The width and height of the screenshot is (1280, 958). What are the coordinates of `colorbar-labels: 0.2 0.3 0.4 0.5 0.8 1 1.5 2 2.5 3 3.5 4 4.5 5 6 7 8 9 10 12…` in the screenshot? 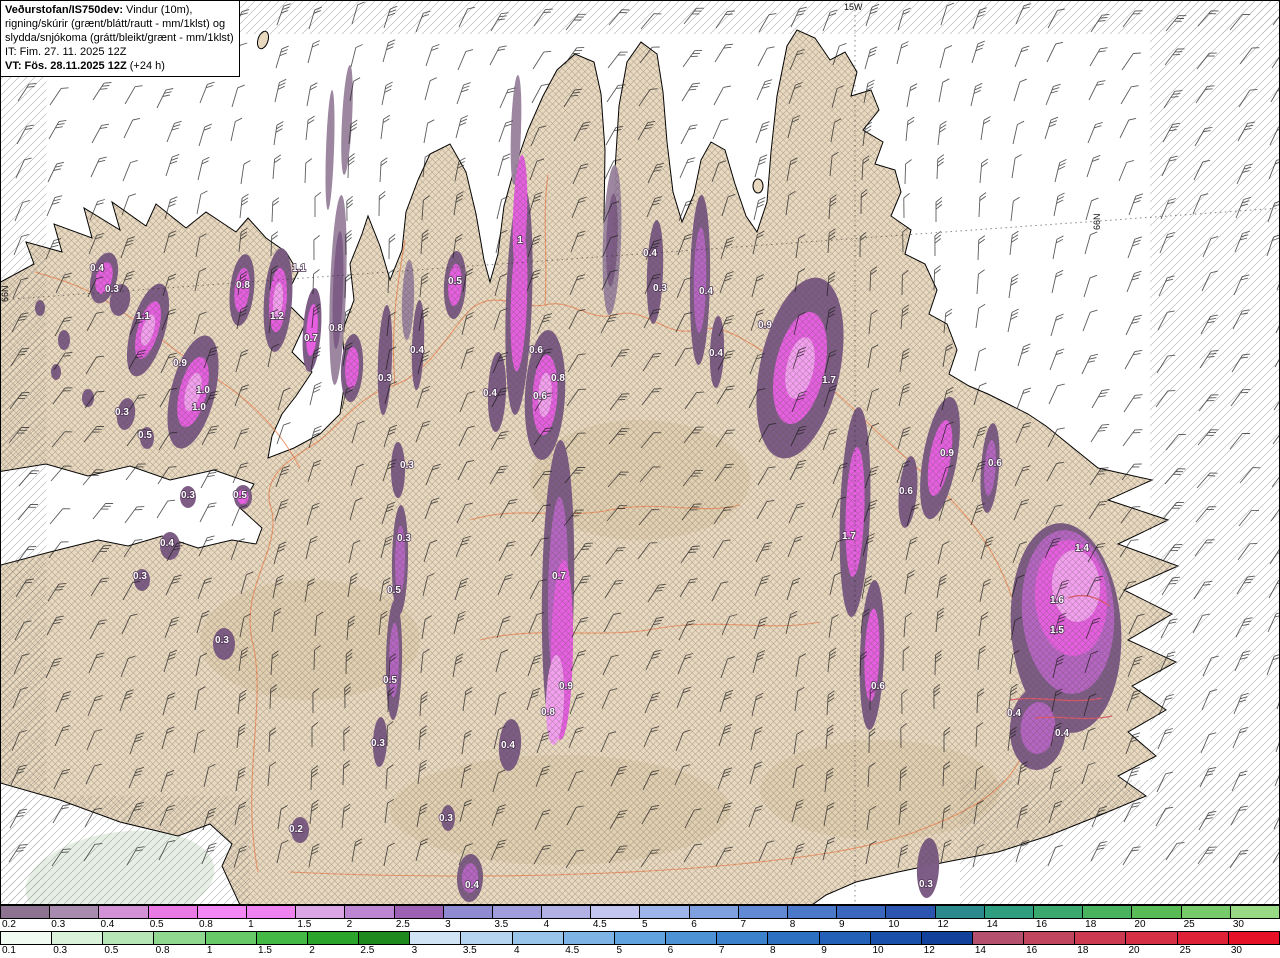 It's located at (640, 925).